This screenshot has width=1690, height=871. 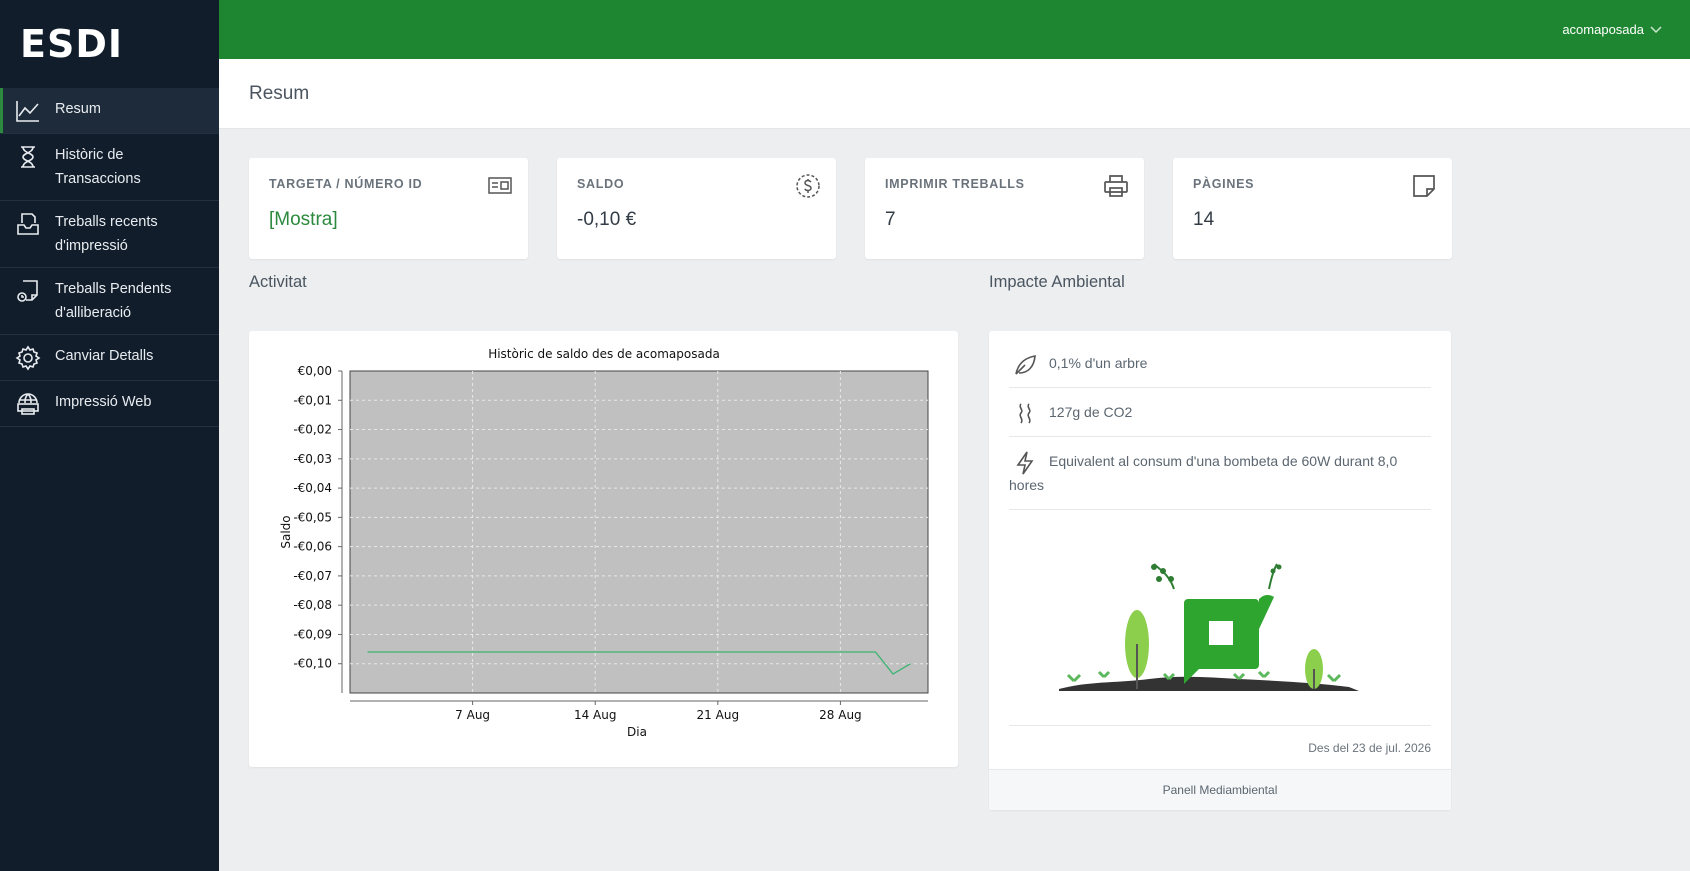 What do you see at coordinates (840, 715) in the screenshot?
I see `x-tick-label: 28 Aug` at bounding box center [840, 715].